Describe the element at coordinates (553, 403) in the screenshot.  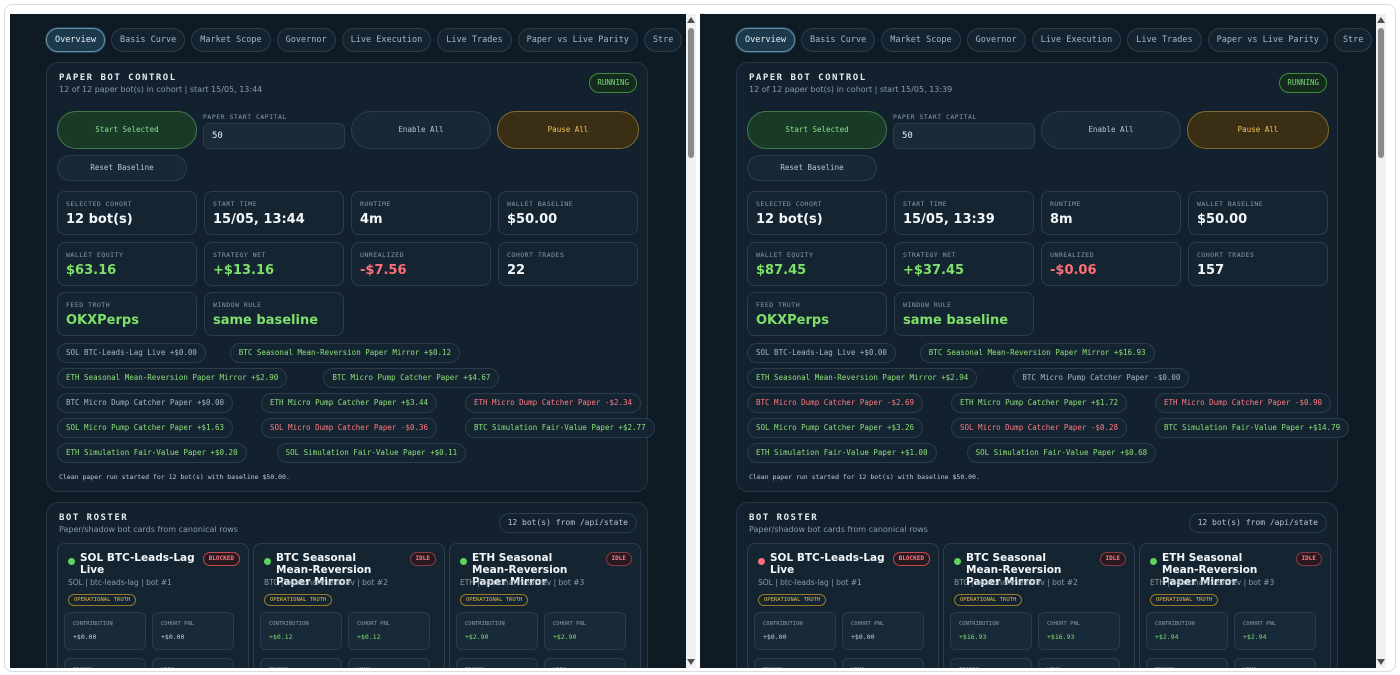
I see `bot-pnl-chip: ETH Micro Dump Catcher Paper -$2.34` at that location.